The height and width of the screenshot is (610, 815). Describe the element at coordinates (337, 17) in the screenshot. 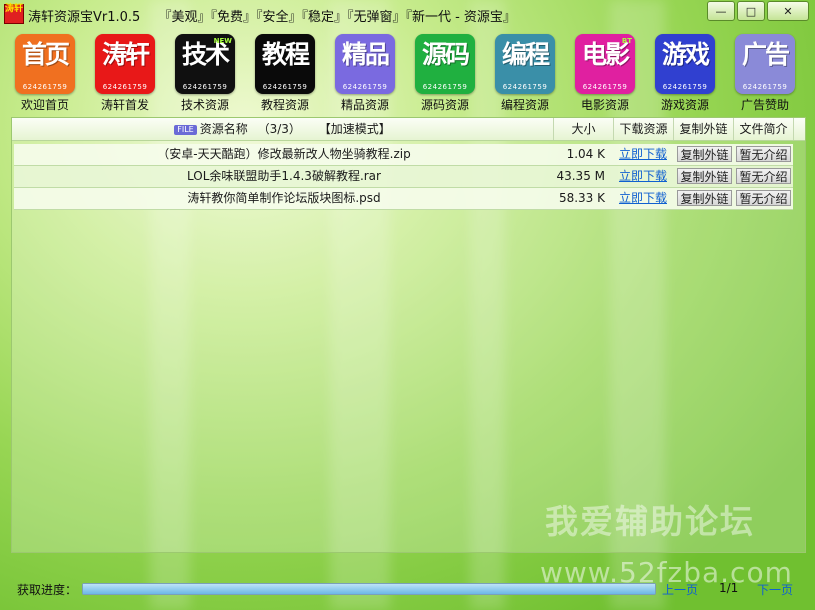

I see `app-slogan: 『美观』『免费』『安全』『稳定』『无弹窗』『新一代 - 资源宝』` at that location.